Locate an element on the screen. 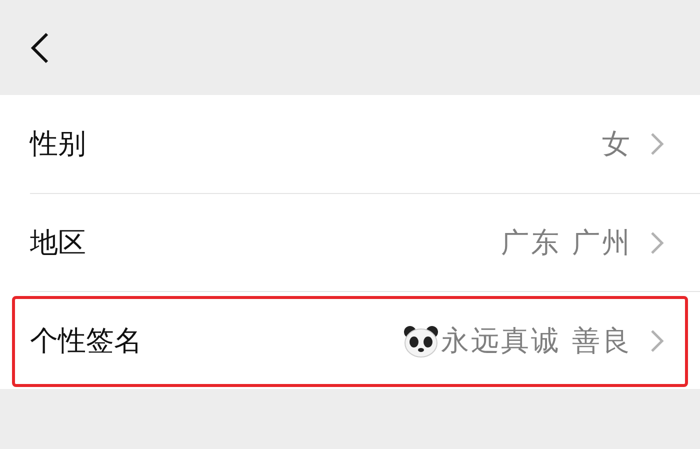 The image size is (700, 449). row-value: 女 is located at coordinates (617, 144).